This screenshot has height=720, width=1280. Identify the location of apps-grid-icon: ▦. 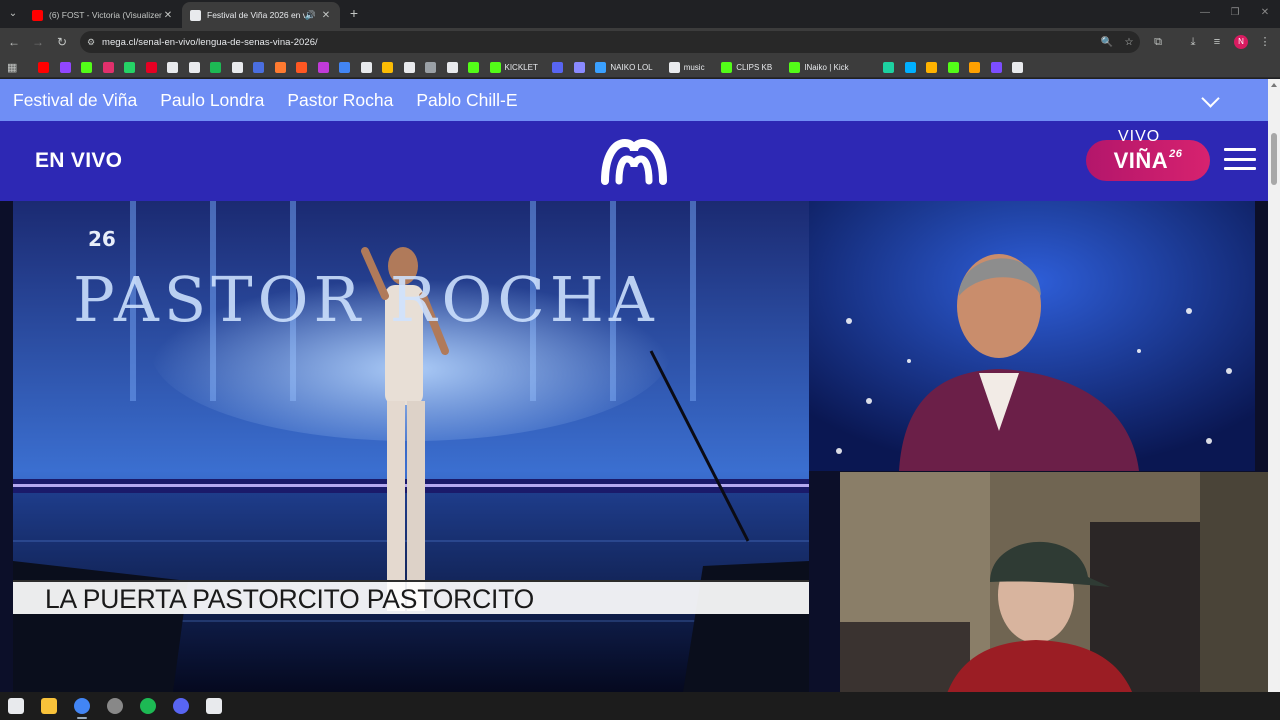
(12, 67).